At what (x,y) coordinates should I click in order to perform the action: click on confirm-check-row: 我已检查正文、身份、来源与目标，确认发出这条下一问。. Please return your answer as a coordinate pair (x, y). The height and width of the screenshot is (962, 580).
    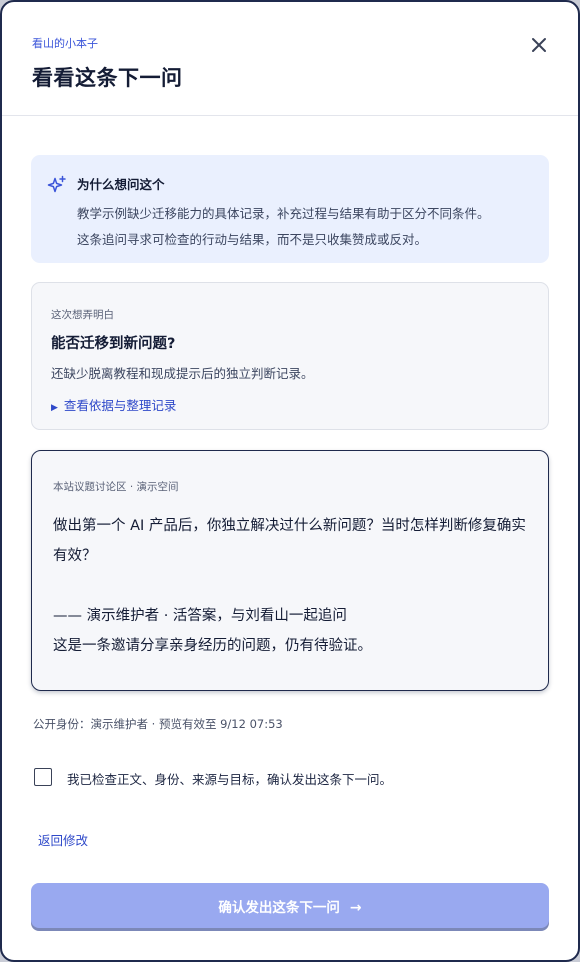
    Looking at the image, I should click on (294, 777).